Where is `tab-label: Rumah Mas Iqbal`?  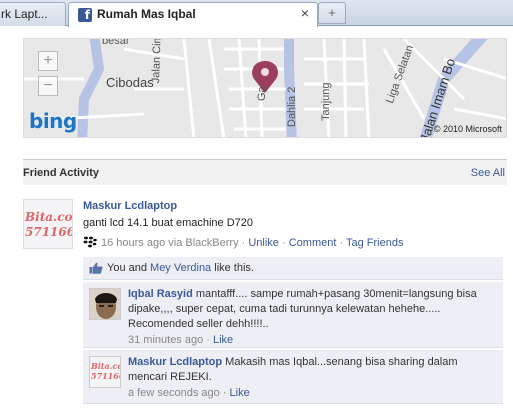
tab-label: Rumah Mas Iqbal is located at coordinates (146, 14).